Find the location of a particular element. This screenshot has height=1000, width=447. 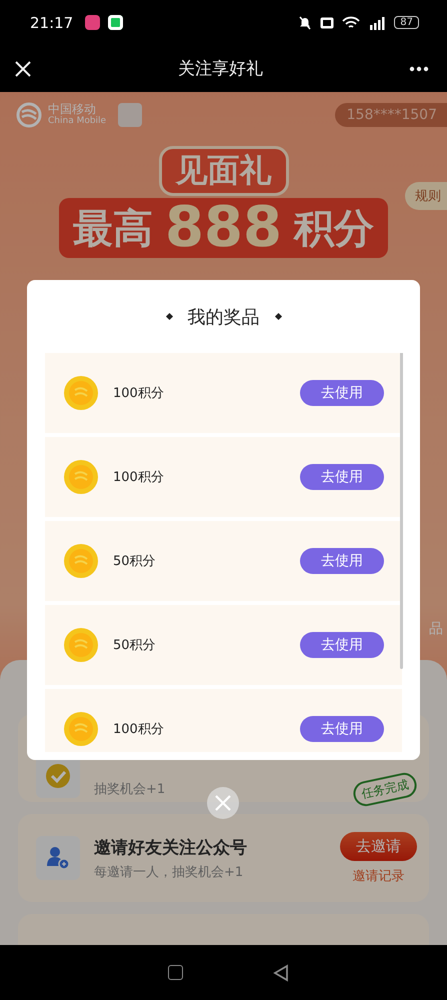

brand-subtitle: China Mobile is located at coordinates (77, 121).